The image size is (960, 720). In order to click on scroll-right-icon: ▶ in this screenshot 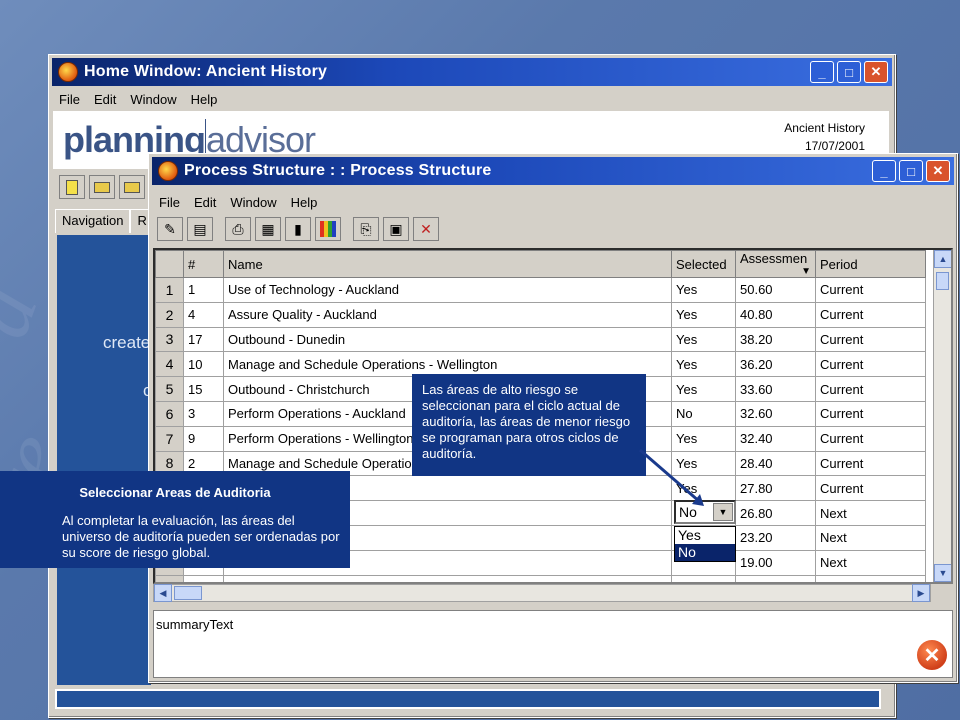, I will do `click(921, 593)`.